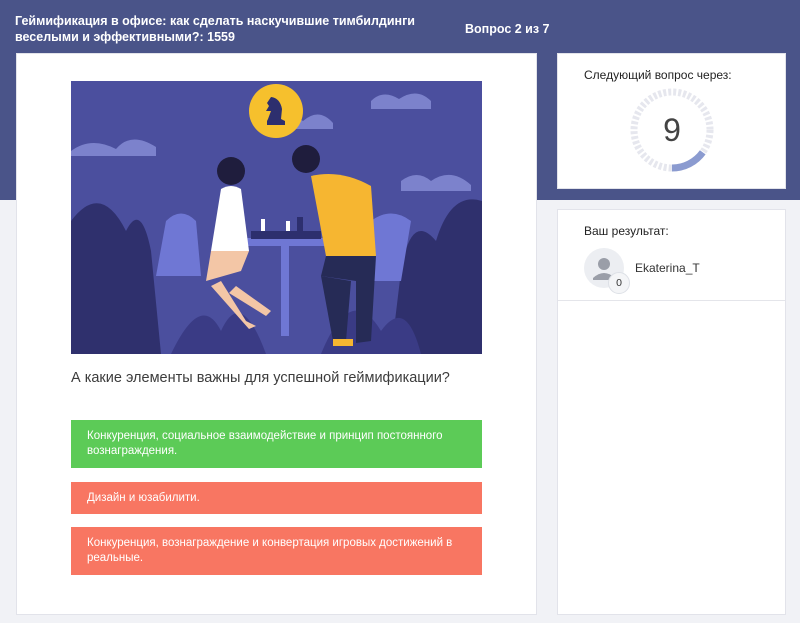 This screenshot has height=623, width=800. What do you see at coordinates (619, 283) in the screenshot?
I see `score-badge: 0` at bounding box center [619, 283].